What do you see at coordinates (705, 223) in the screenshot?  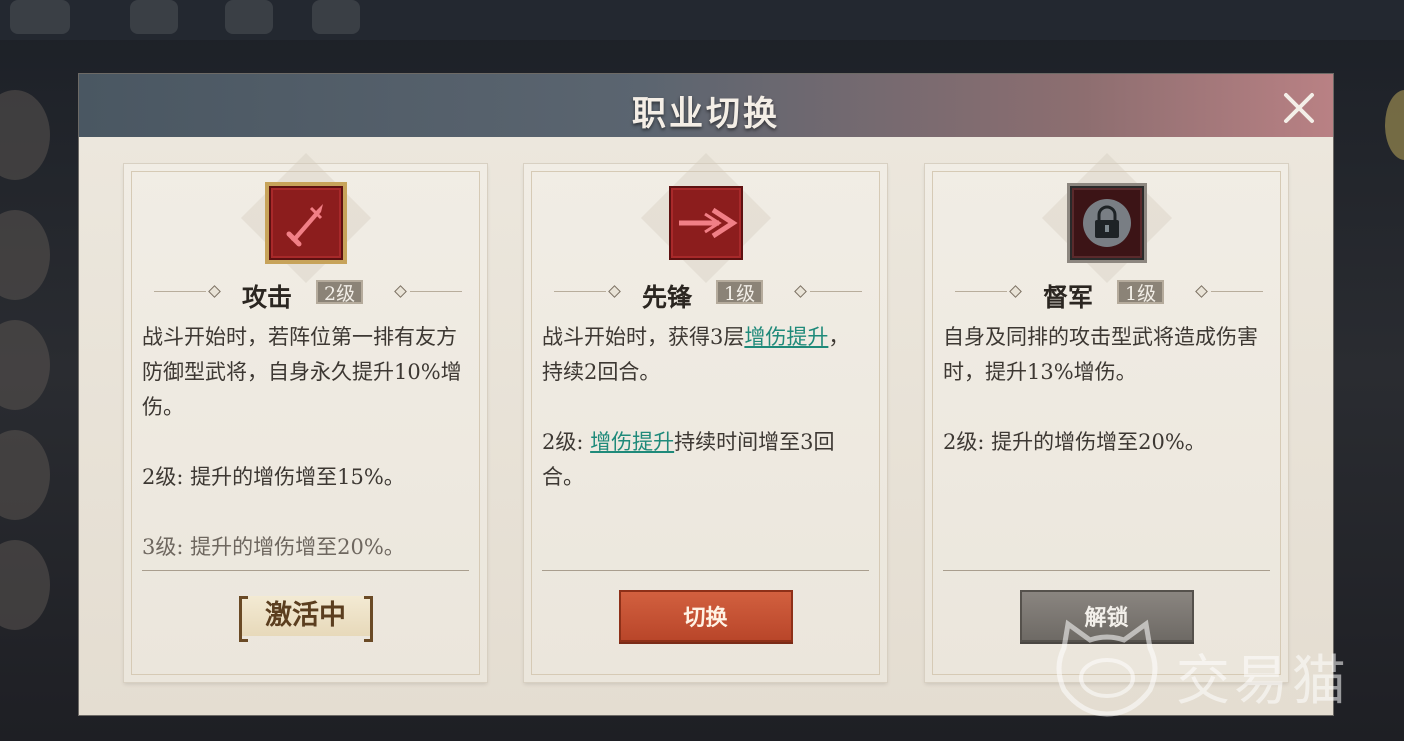 I see `spear-charge-icon` at bounding box center [705, 223].